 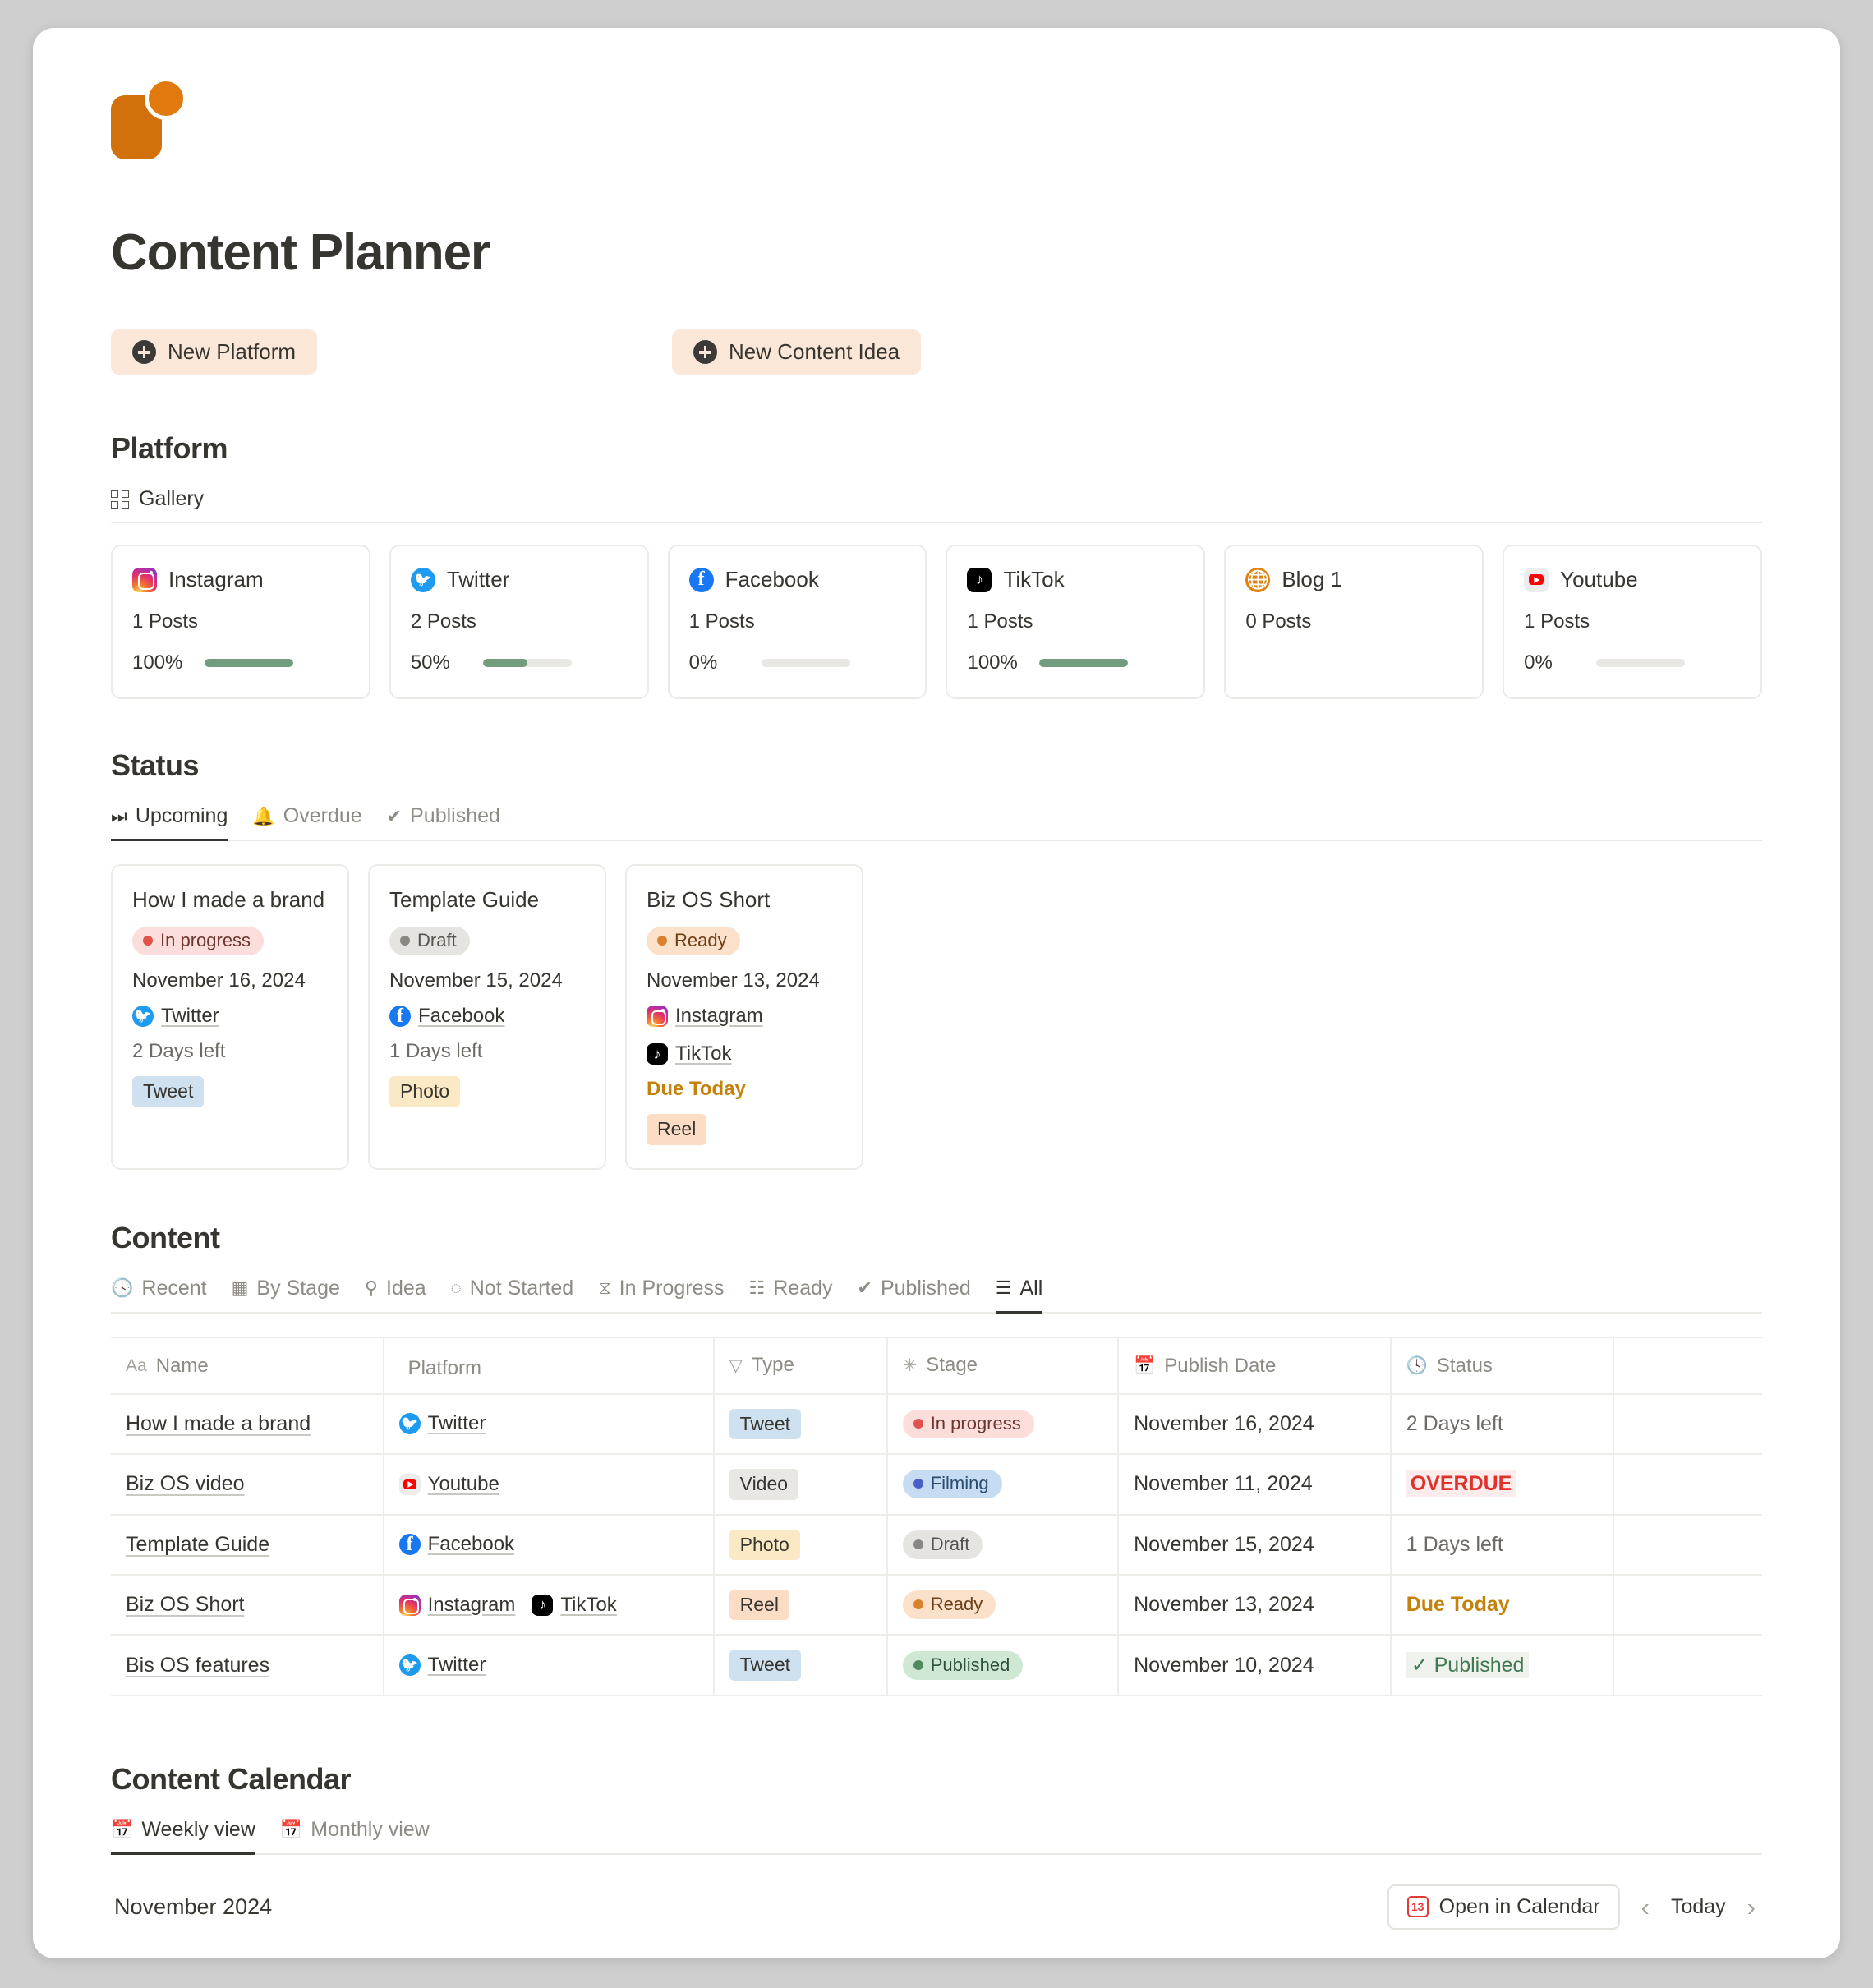 I want to click on new-platform-button: New Platform, so click(x=214, y=352).